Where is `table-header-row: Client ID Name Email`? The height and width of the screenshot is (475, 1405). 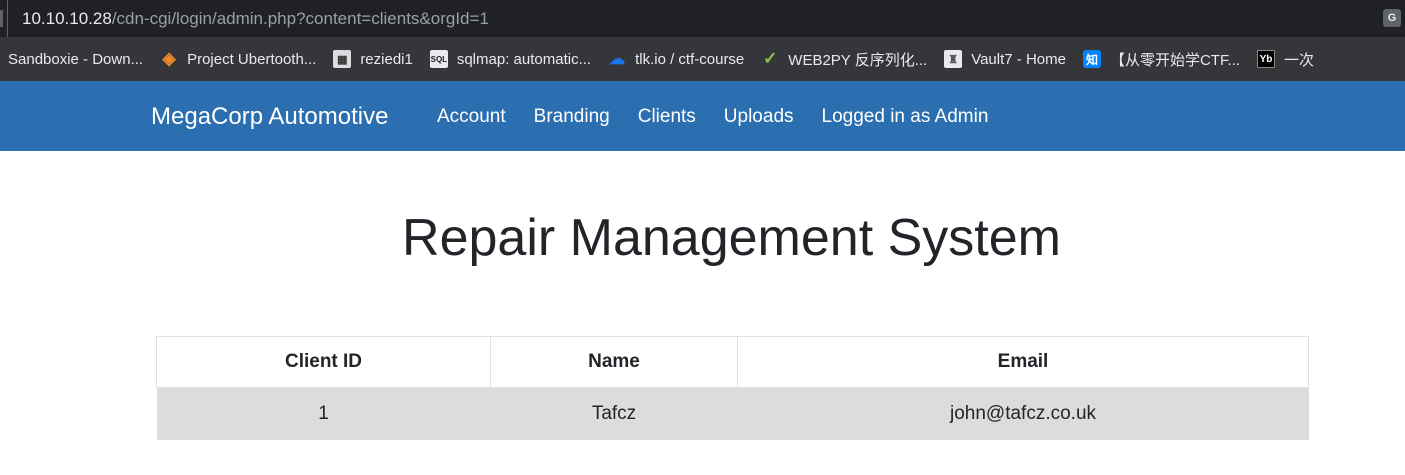 table-header-row: Client ID Name Email is located at coordinates (732, 362).